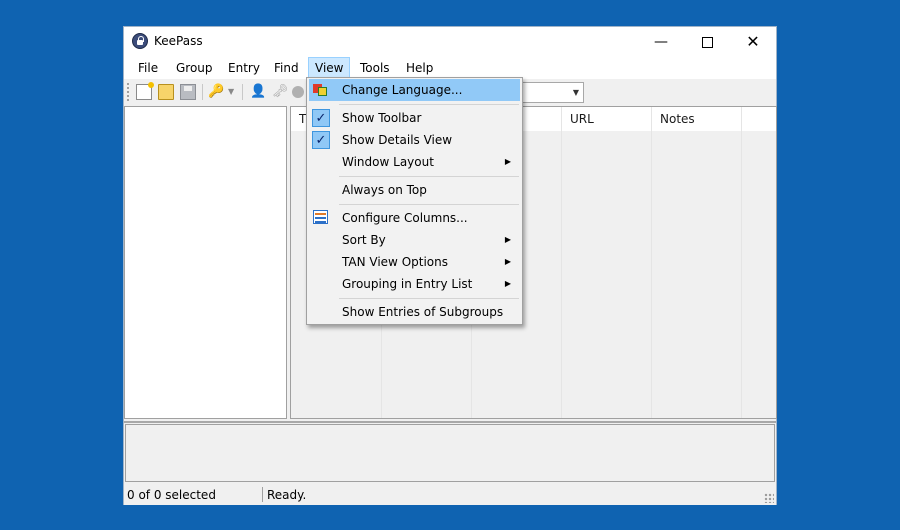 The height and width of the screenshot is (530, 900). I want to click on keepass-lock-icon, so click(140, 41).